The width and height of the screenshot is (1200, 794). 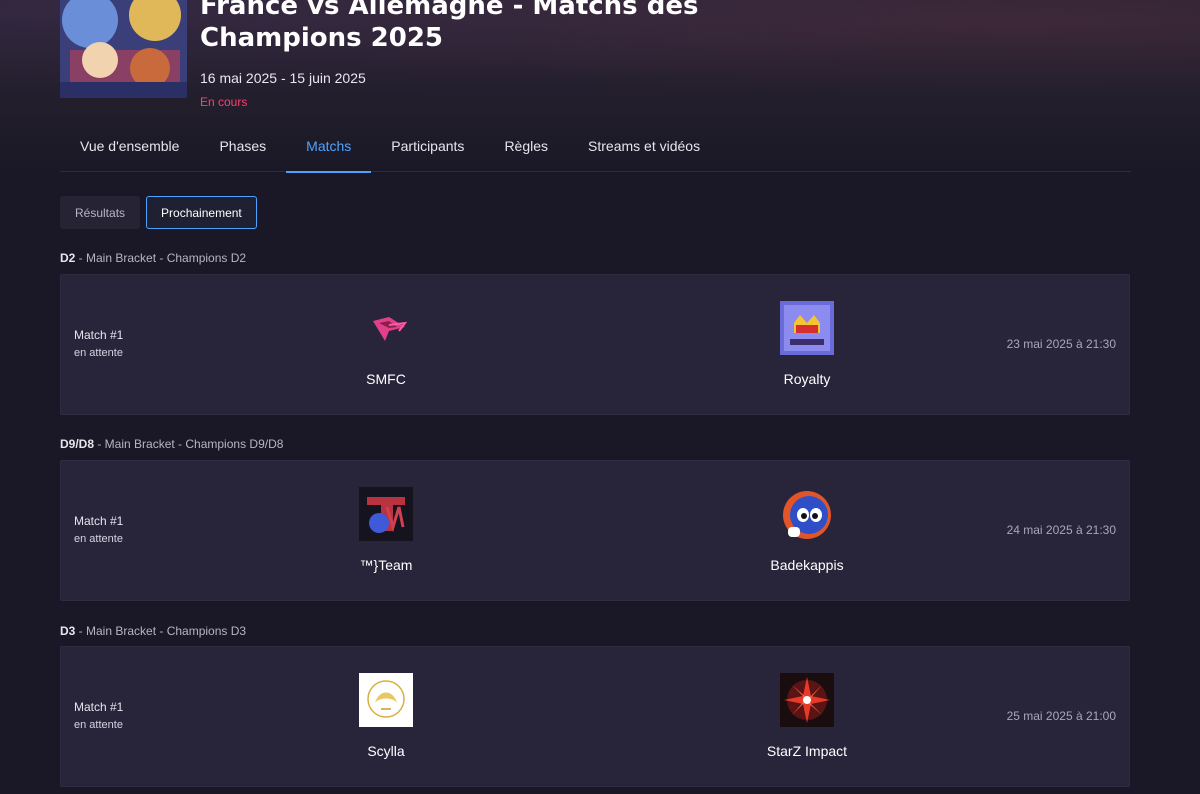 I want to click on team-name: Scylla, so click(x=386, y=751).